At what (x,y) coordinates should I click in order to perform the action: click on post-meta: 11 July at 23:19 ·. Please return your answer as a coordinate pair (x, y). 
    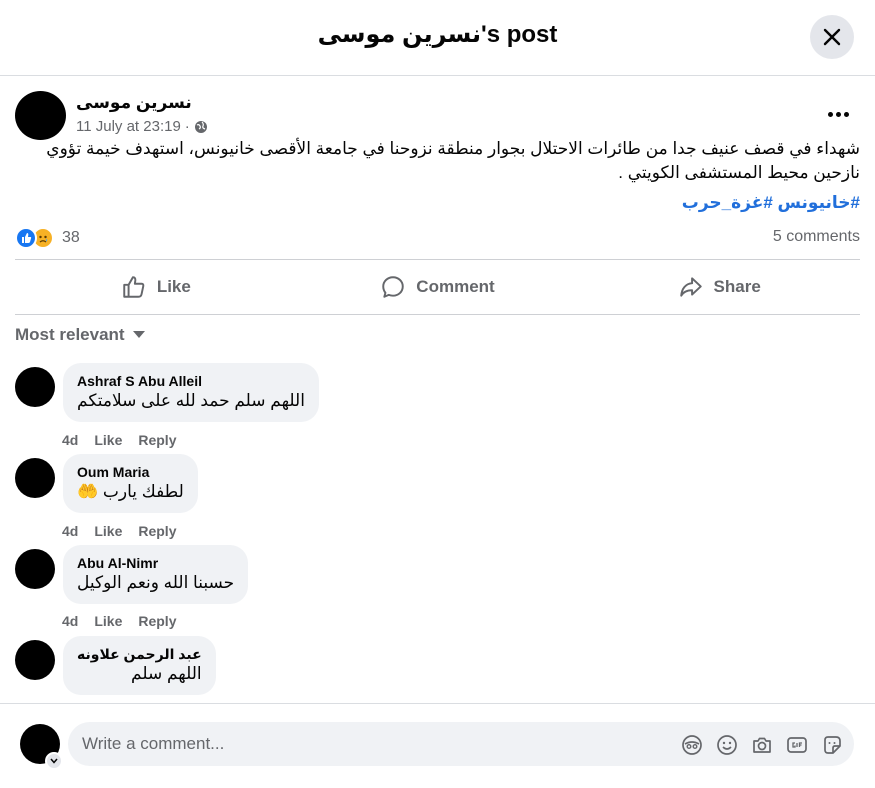
    Looking at the image, I should click on (142, 126).